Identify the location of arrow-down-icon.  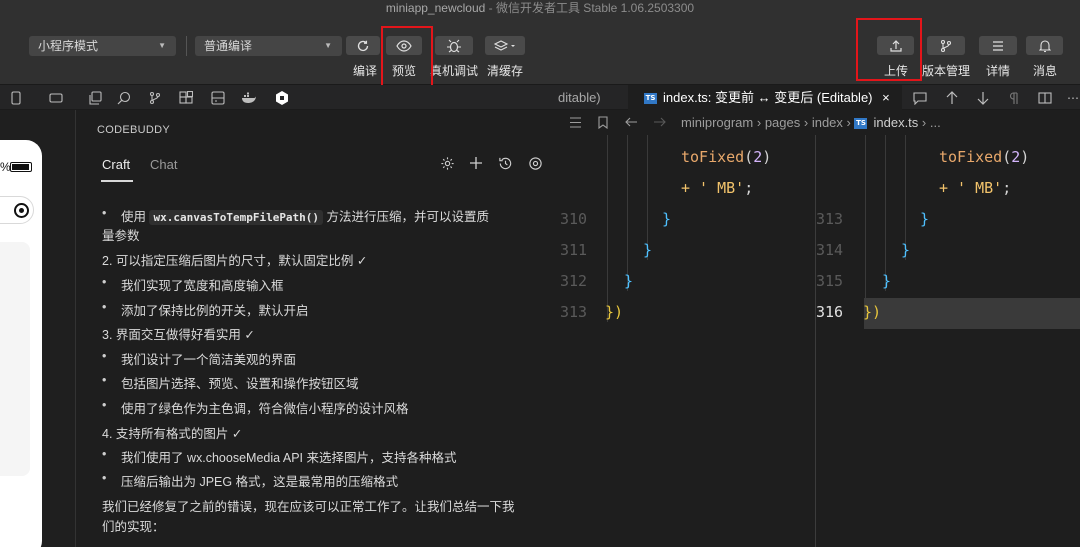
(983, 98).